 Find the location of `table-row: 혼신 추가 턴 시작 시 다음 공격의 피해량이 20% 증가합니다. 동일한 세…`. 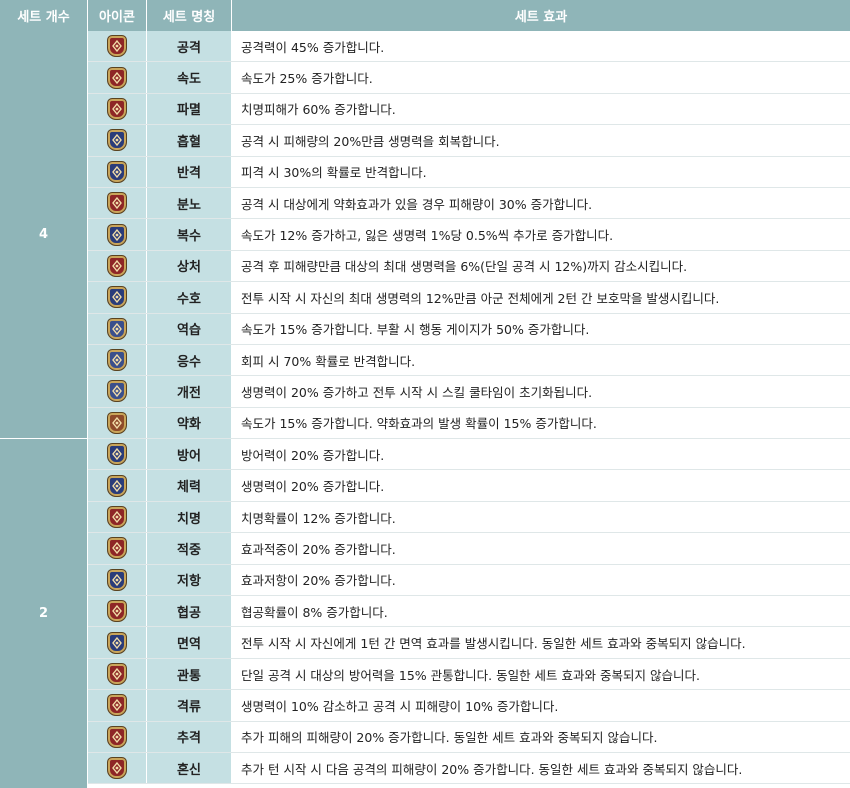

table-row: 혼신 추가 턴 시작 시 다음 공격의 피해량이 20% 증가합니다. 동일한 세… is located at coordinates (469, 768).